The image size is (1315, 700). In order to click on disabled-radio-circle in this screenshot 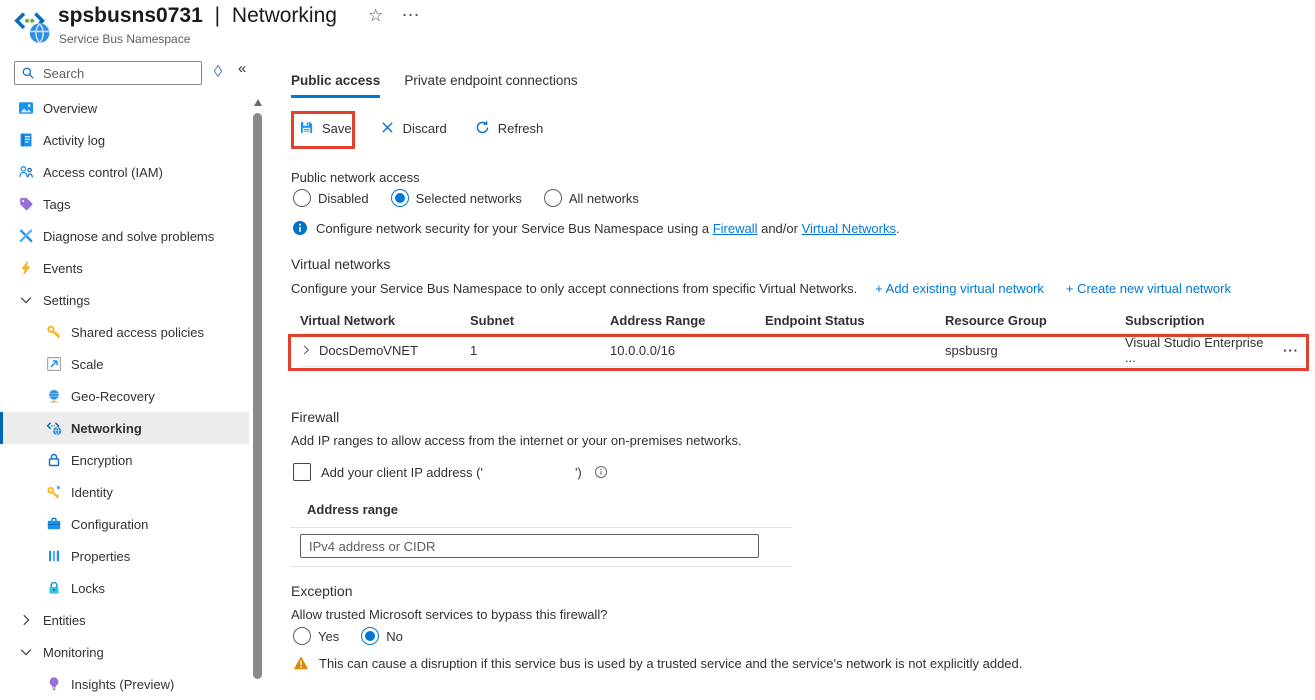, I will do `click(302, 198)`.